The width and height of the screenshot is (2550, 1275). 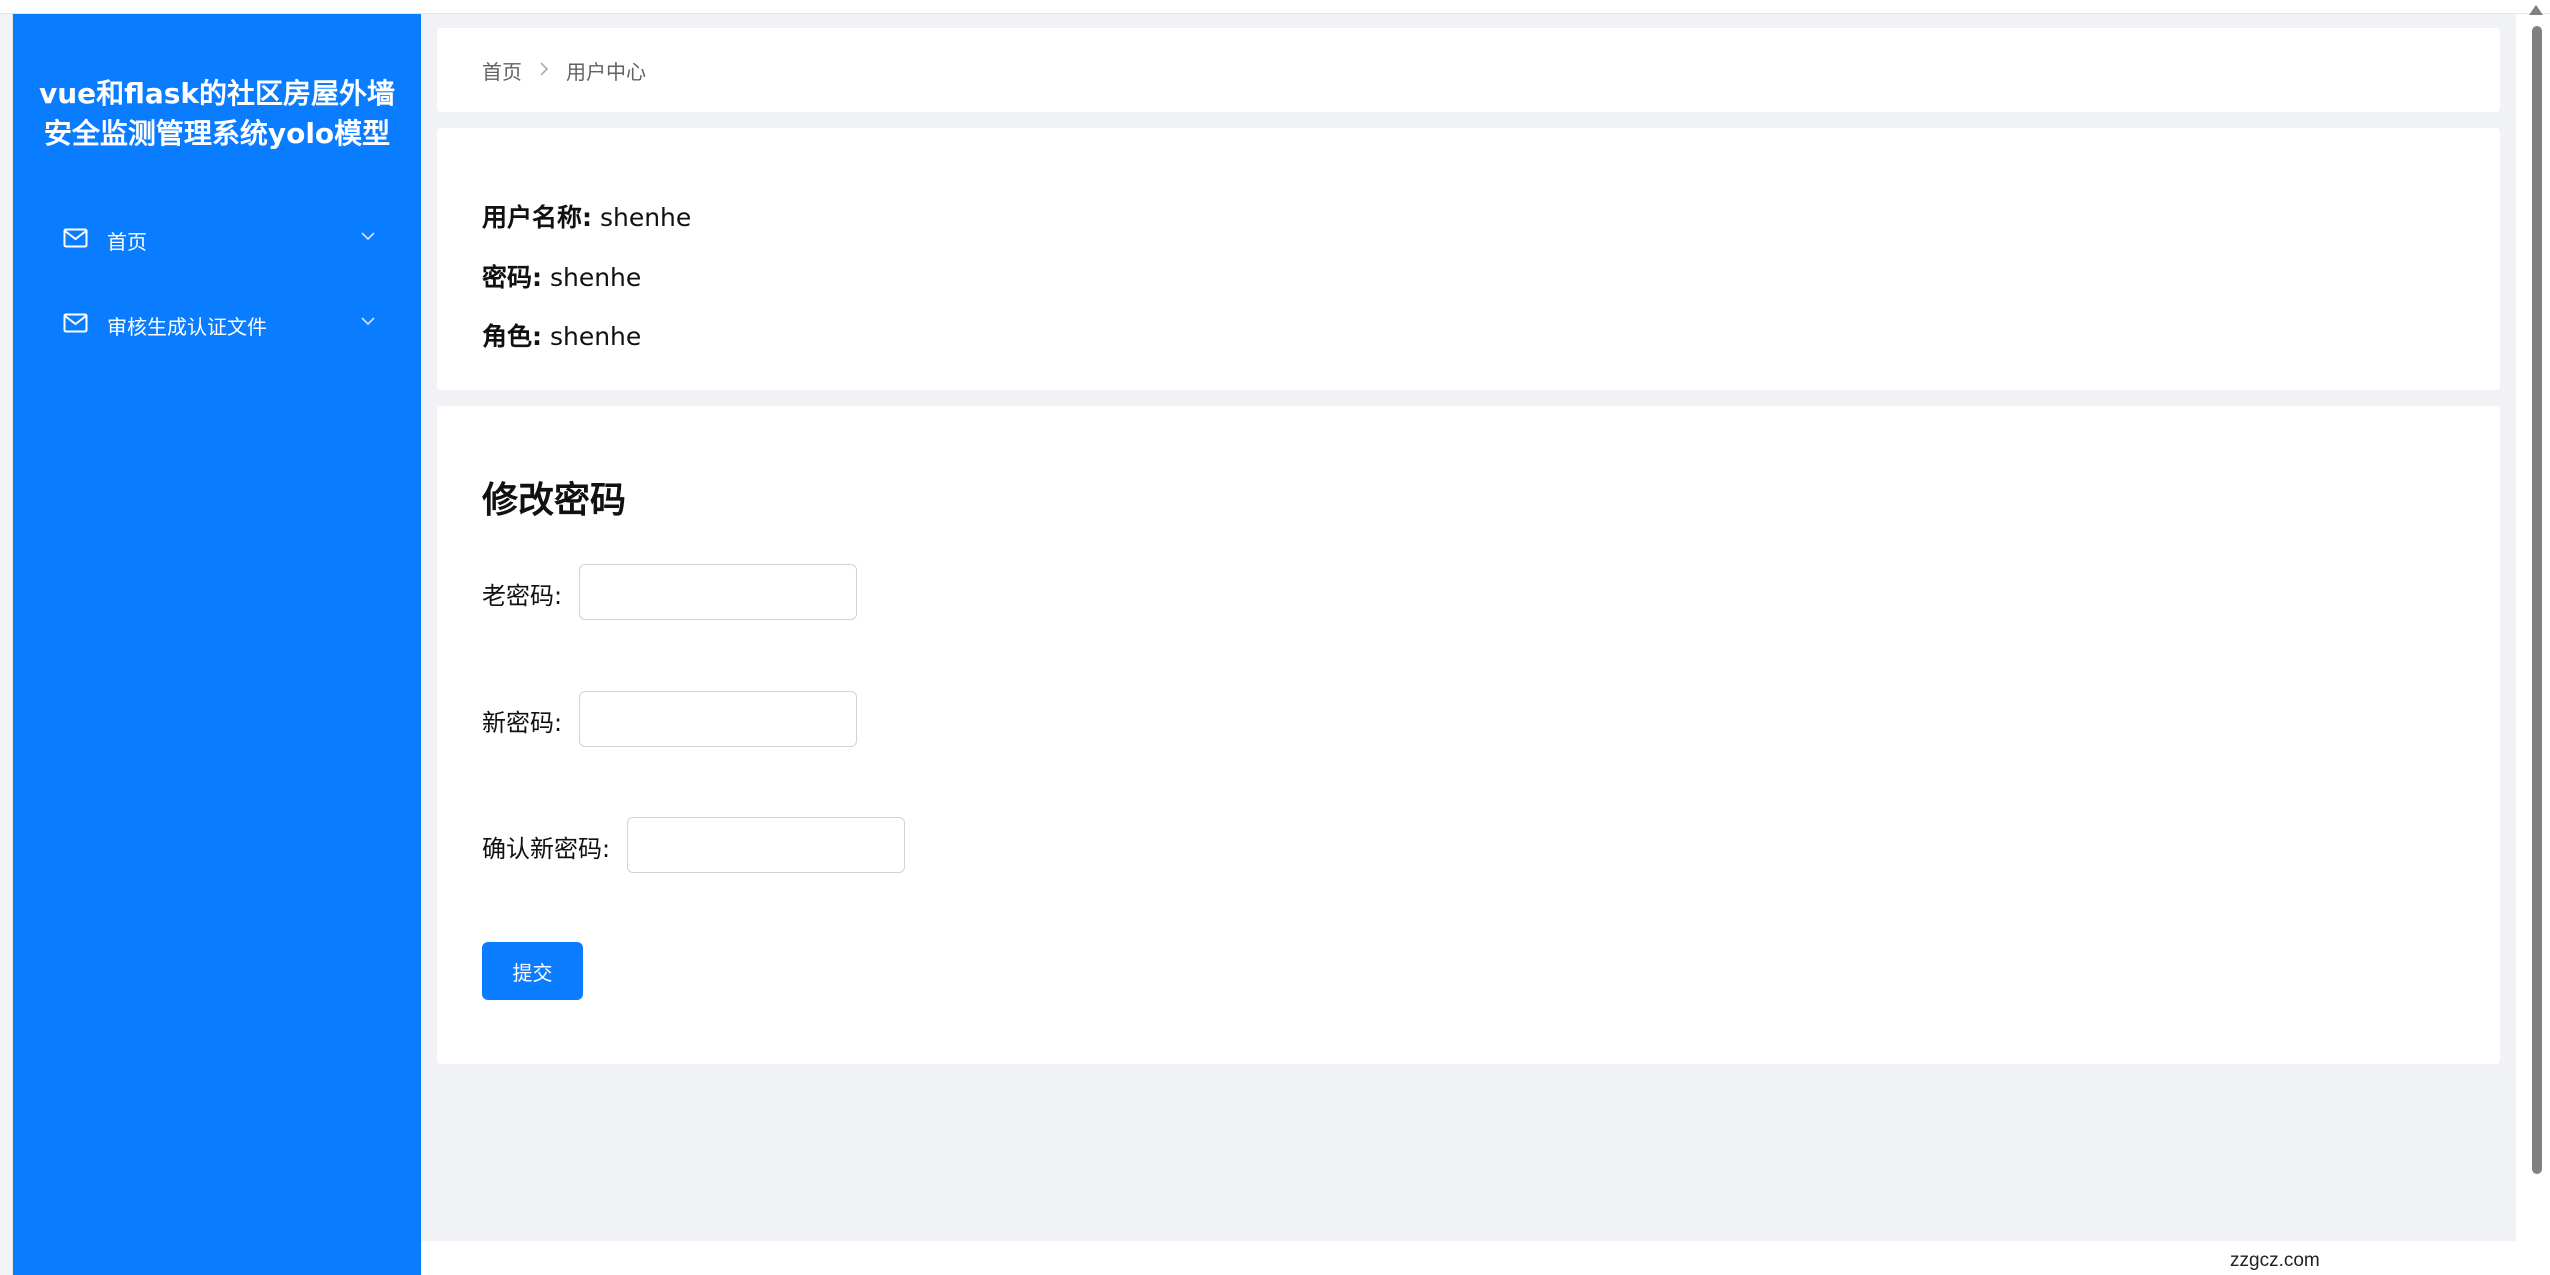 What do you see at coordinates (544, 70) in the screenshot?
I see `chevron-right-icon` at bounding box center [544, 70].